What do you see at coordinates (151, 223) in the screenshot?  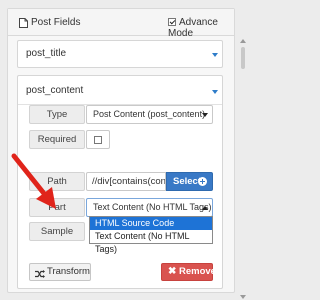 I see `dropdown-option-html-source: HTML Source Code` at bounding box center [151, 223].